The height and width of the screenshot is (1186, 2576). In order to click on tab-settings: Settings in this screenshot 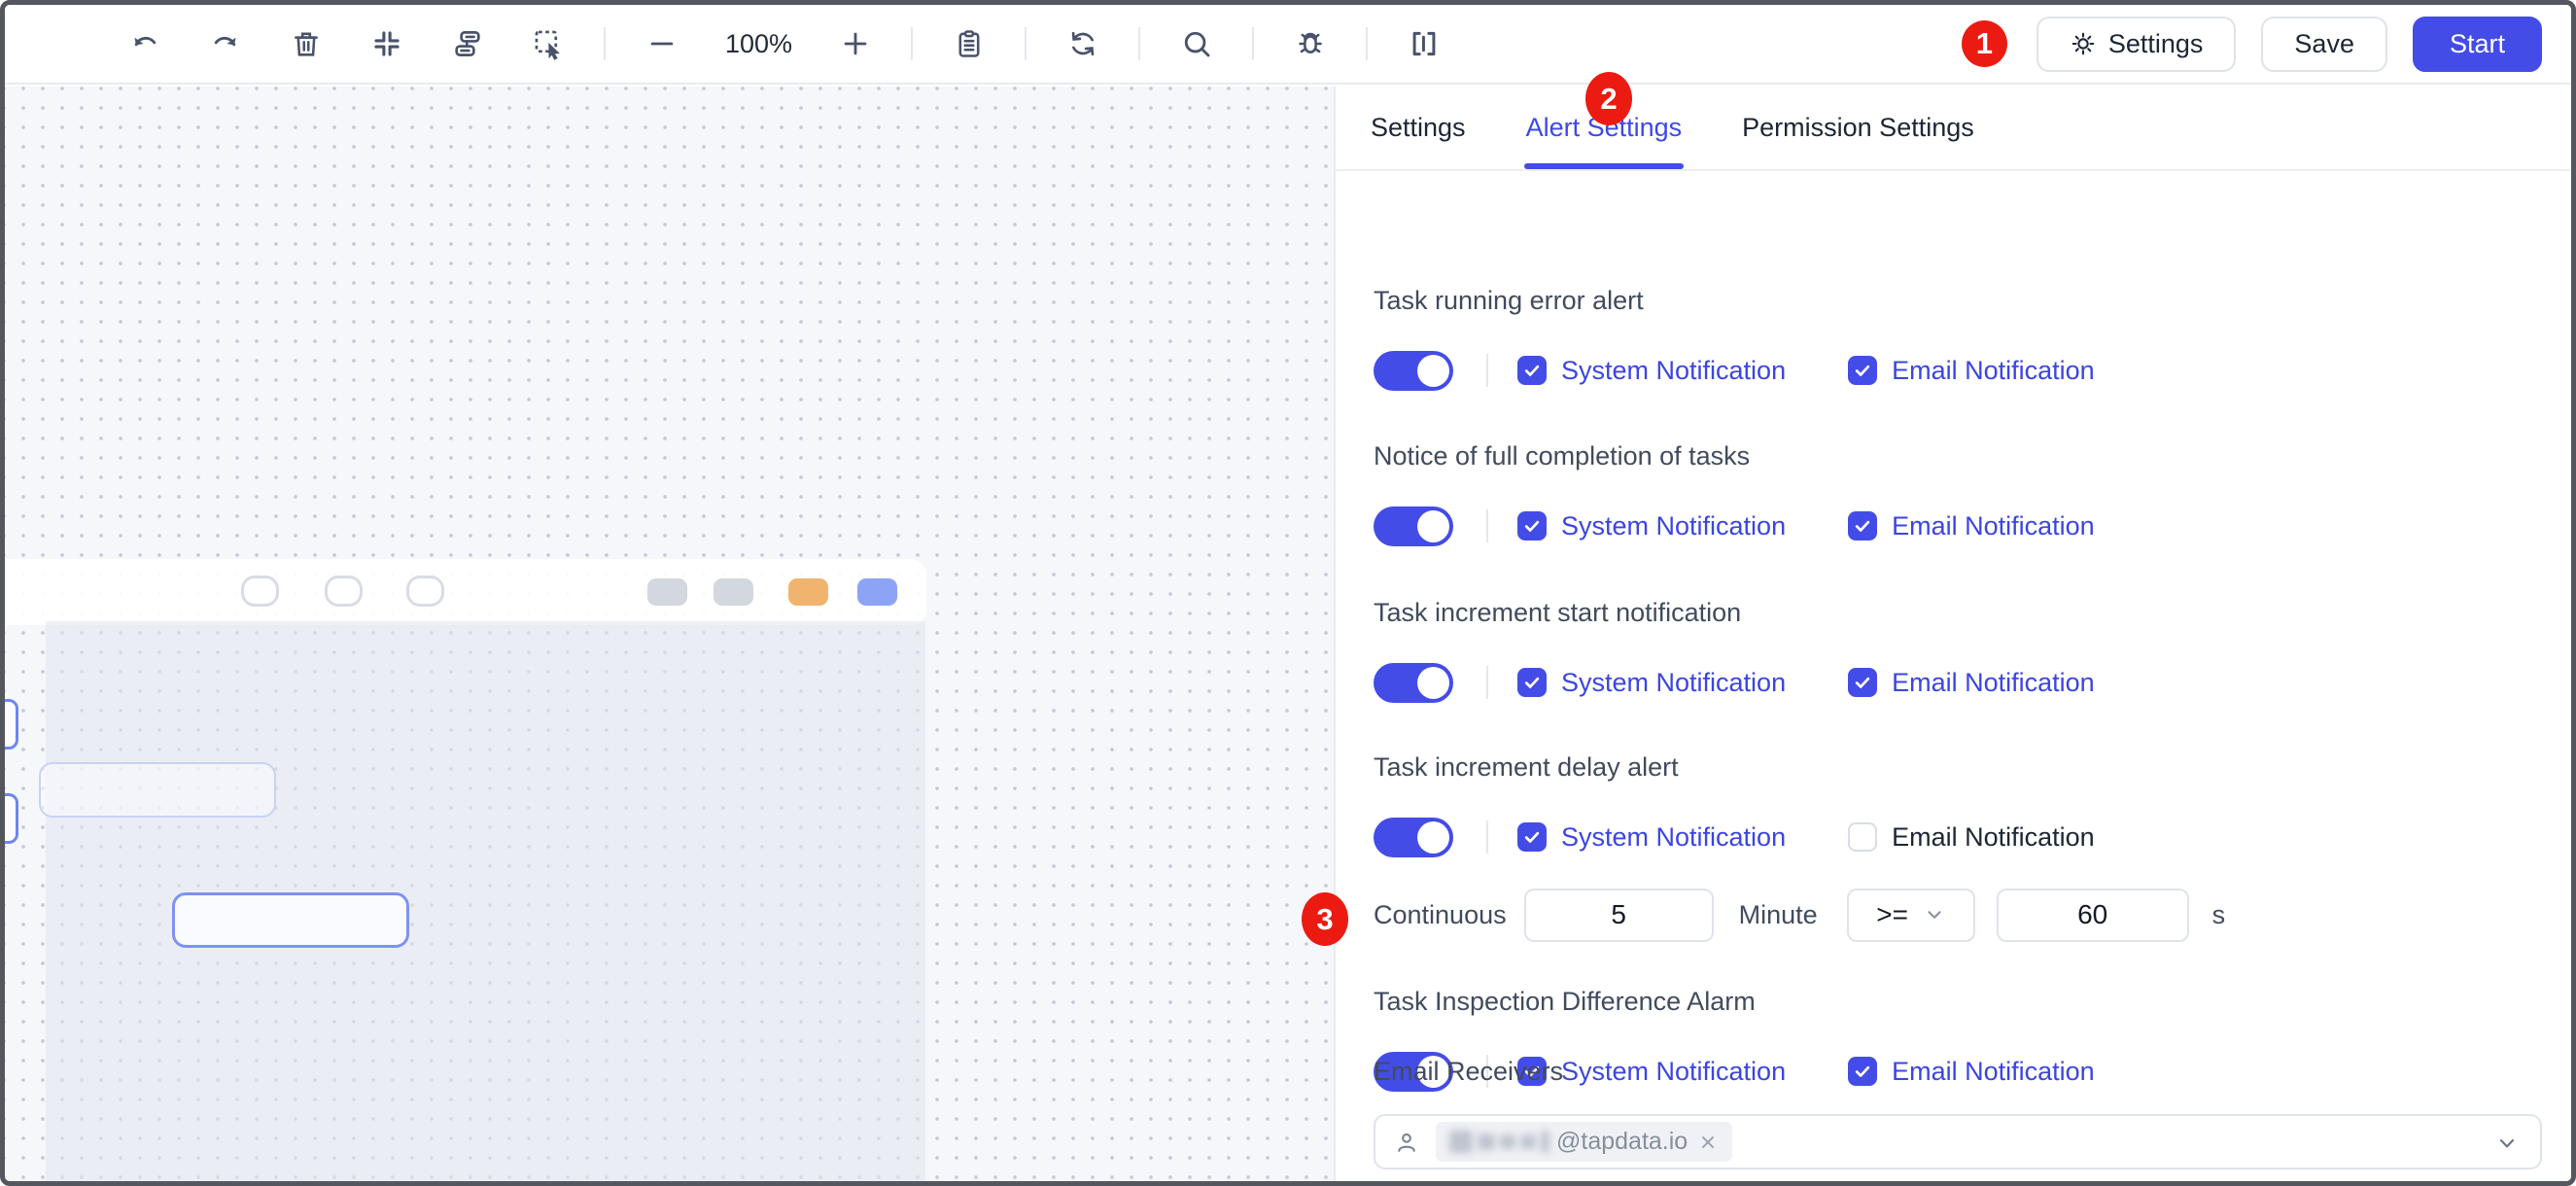, I will do `click(1418, 128)`.